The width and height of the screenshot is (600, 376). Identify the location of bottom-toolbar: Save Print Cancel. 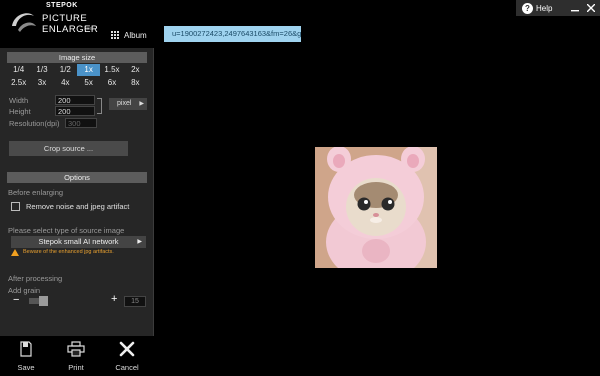
(77, 356).